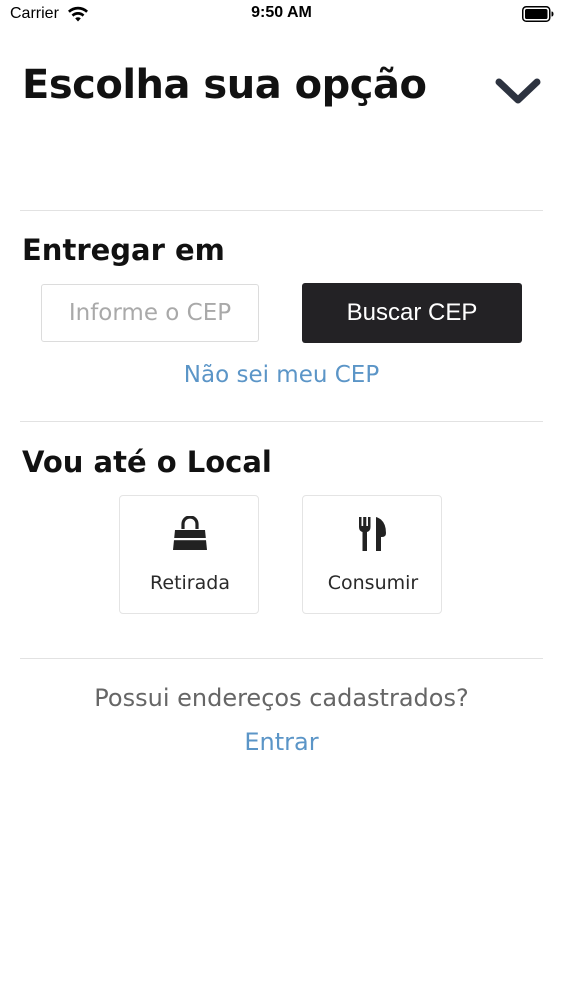 The height and width of the screenshot is (1000, 563). What do you see at coordinates (190, 583) in the screenshot?
I see `pickup-option-label: Retirada` at bounding box center [190, 583].